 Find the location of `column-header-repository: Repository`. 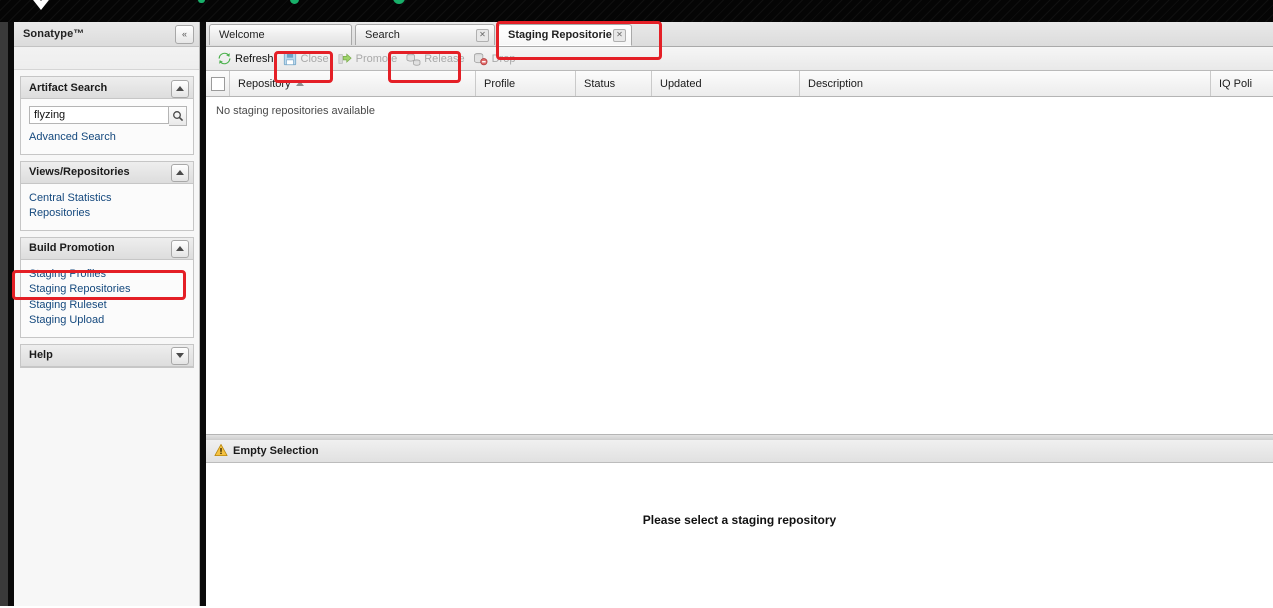

column-header-repository: Repository is located at coordinates (353, 83).